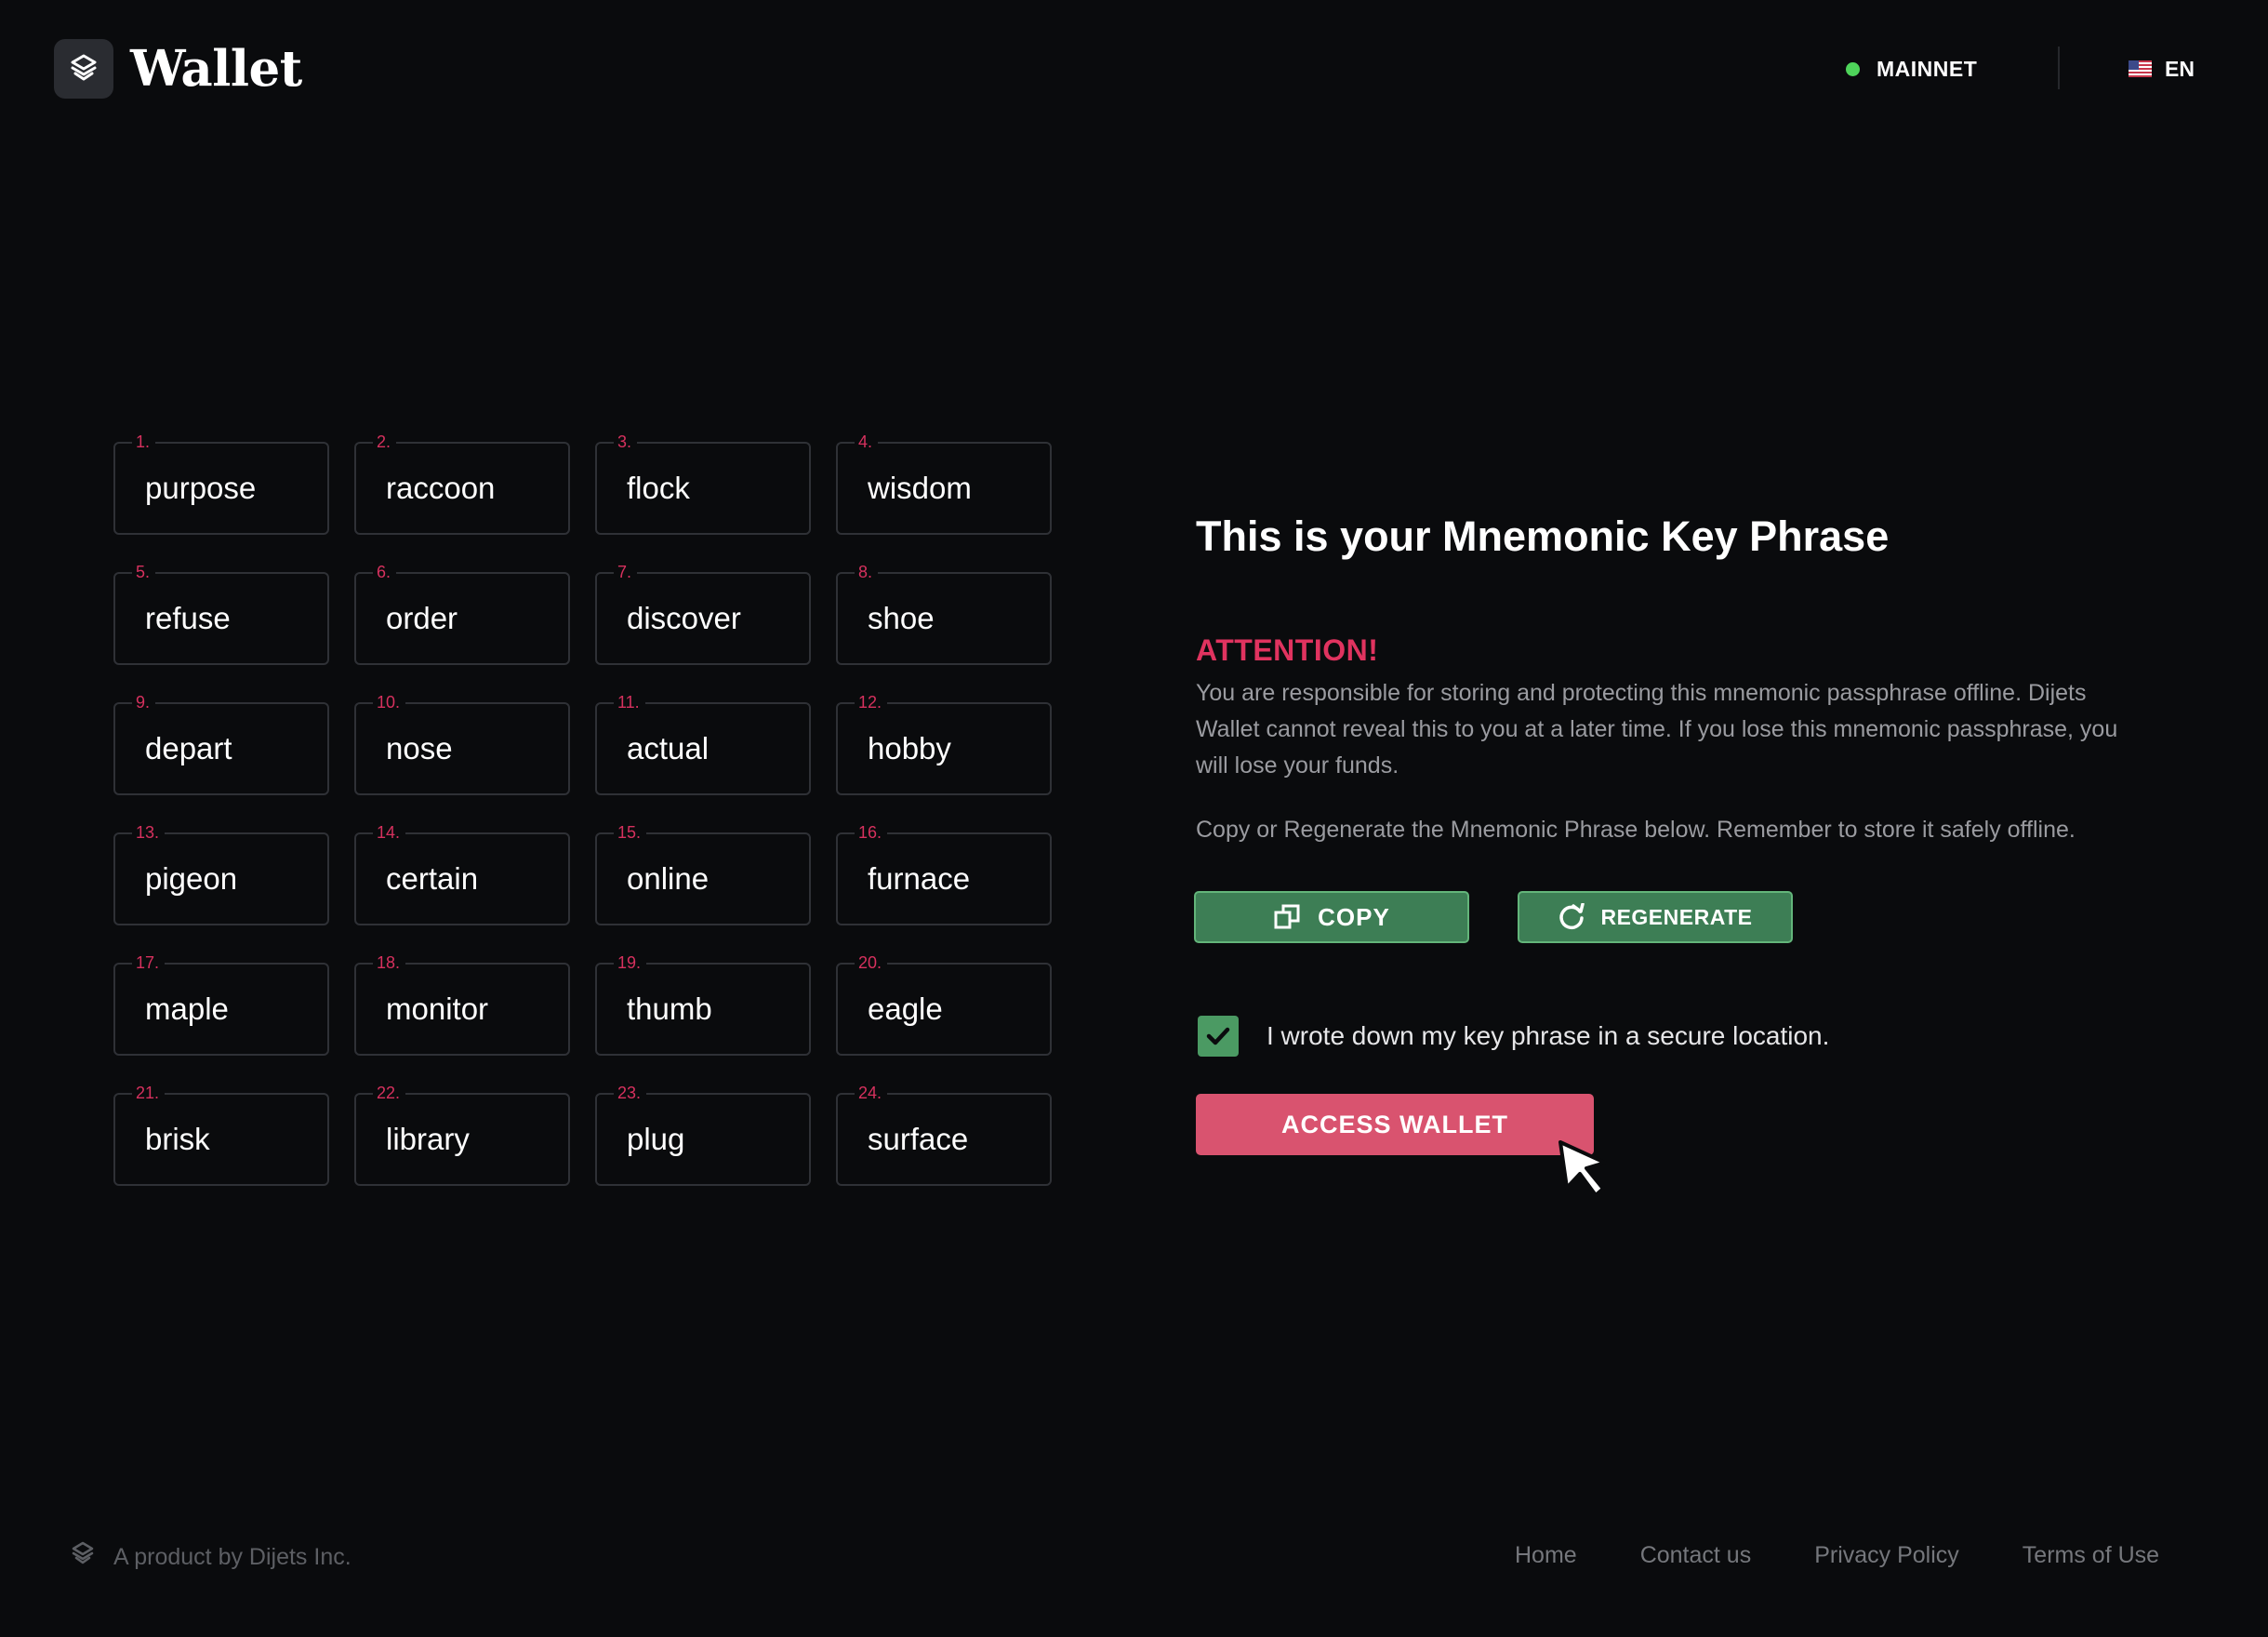 The width and height of the screenshot is (2268, 1637). I want to click on access-wallet-label: ACCESS WALLET, so click(1394, 1124).